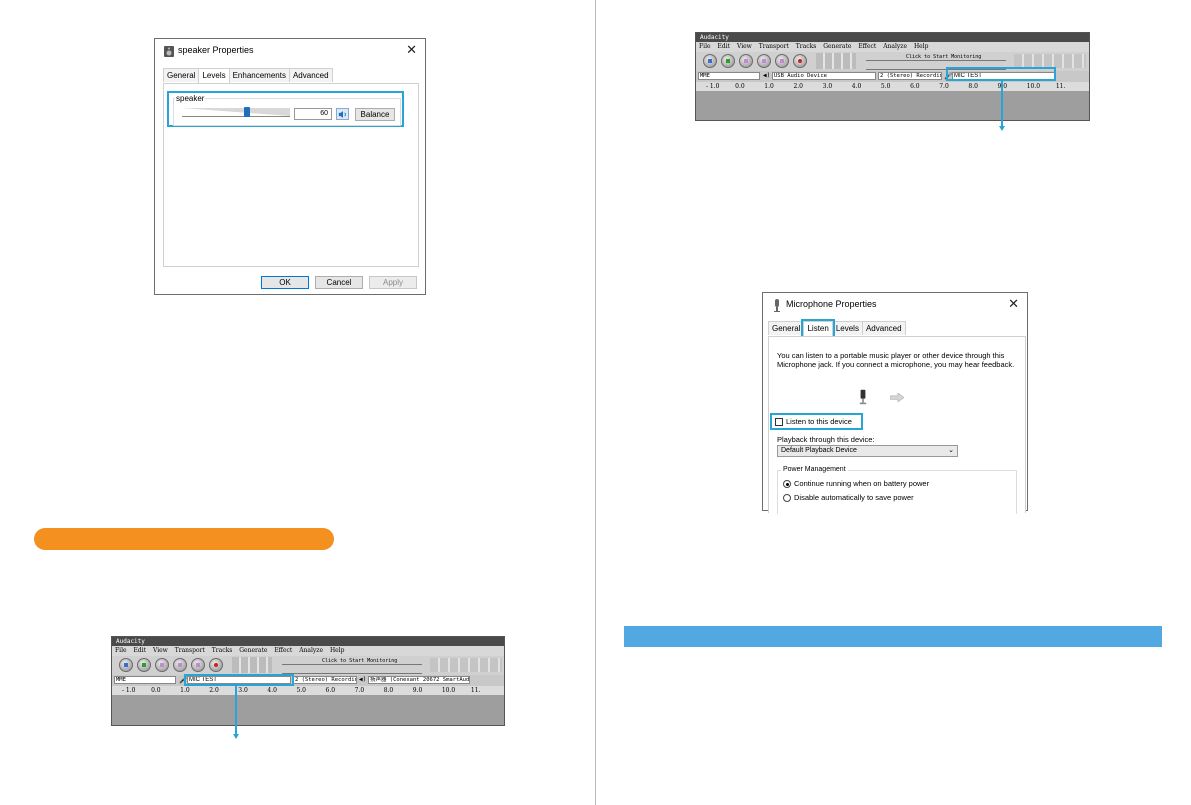 The width and height of the screenshot is (1191, 805). Describe the element at coordinates (1050, 61) in the screenshot. I see `edit-toolbar` at that location.